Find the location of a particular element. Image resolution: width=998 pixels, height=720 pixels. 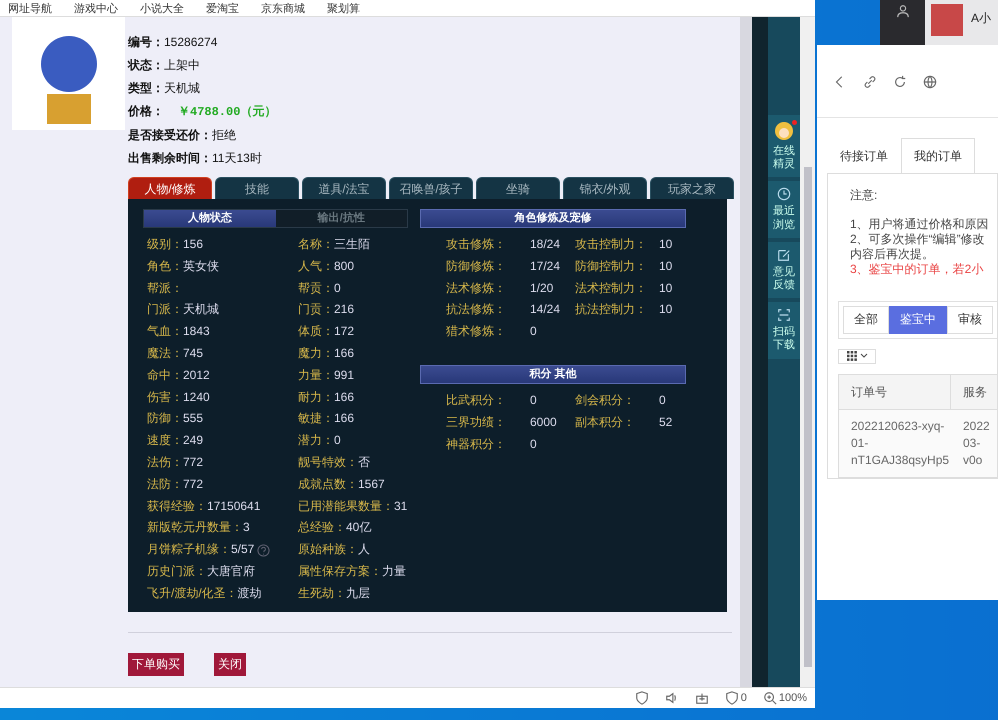

dock-item: 意见反馈 is located at coordinates (784, 270).